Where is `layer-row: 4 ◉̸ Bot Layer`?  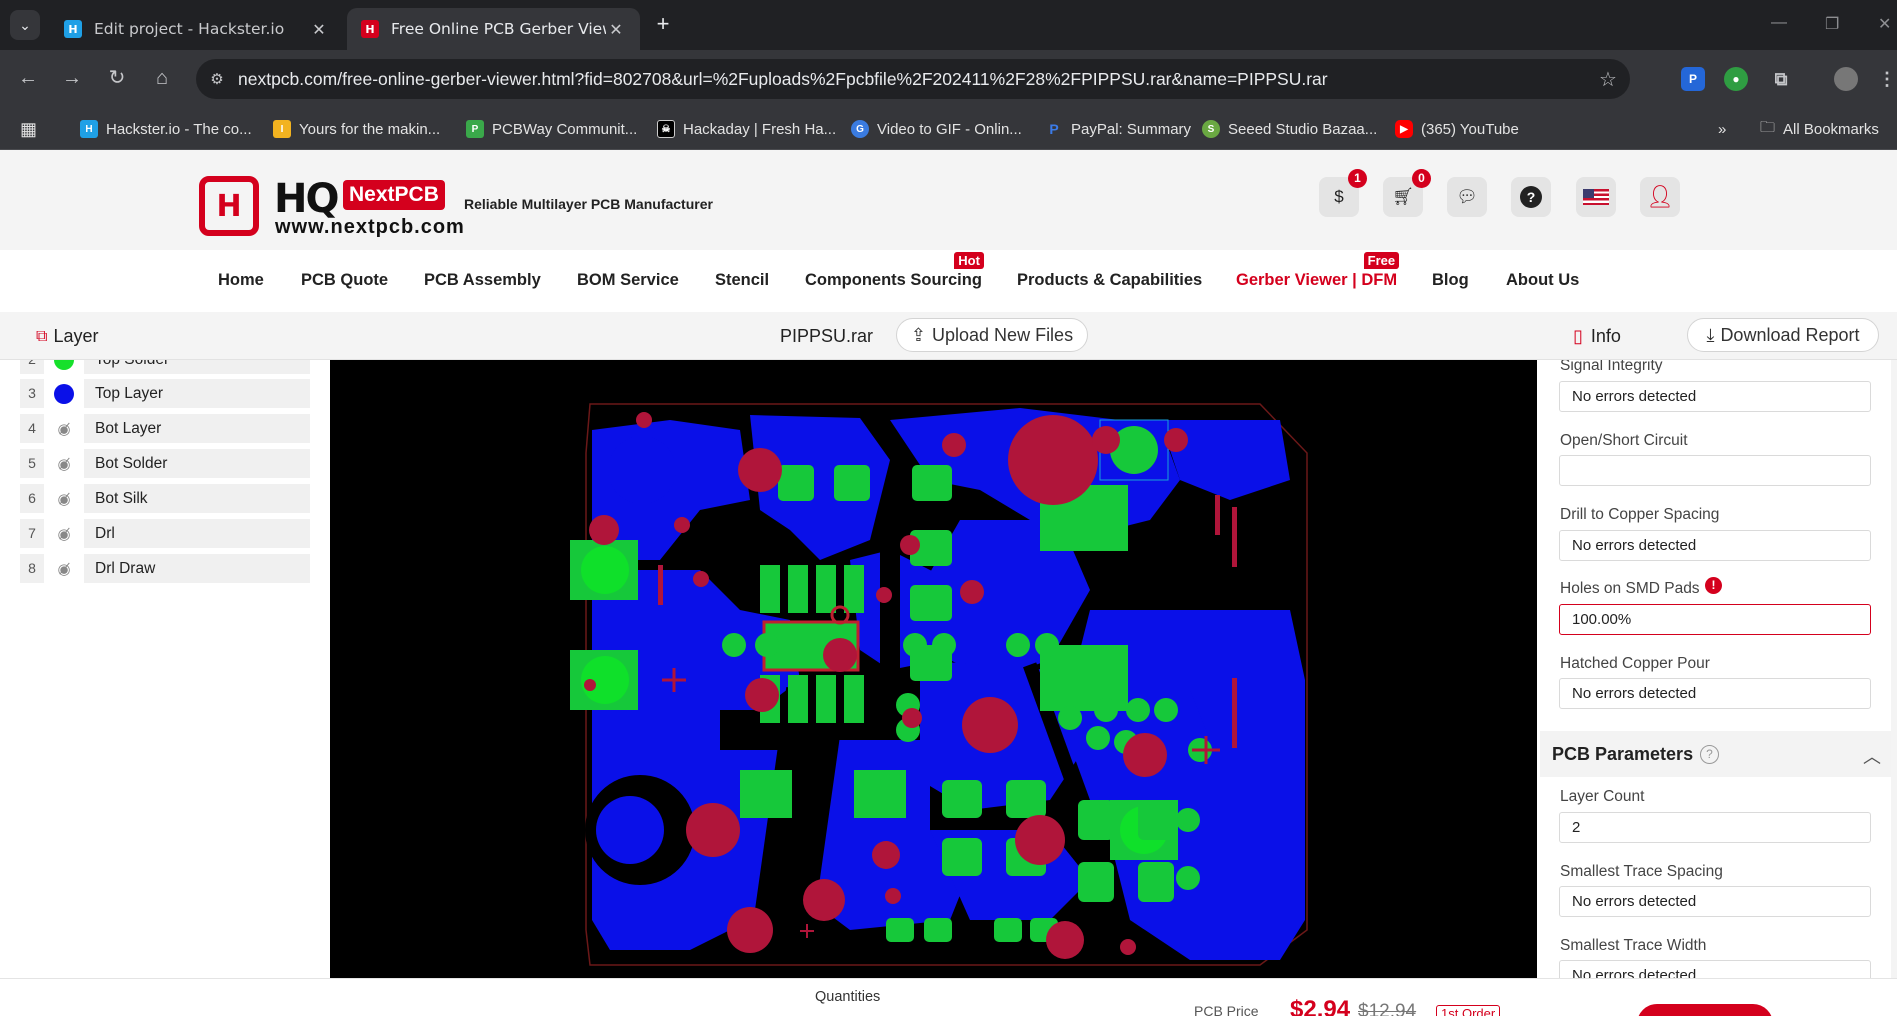 layer-row: 4 ◉̸ Bot Layer is located at coordinates (165, 428).